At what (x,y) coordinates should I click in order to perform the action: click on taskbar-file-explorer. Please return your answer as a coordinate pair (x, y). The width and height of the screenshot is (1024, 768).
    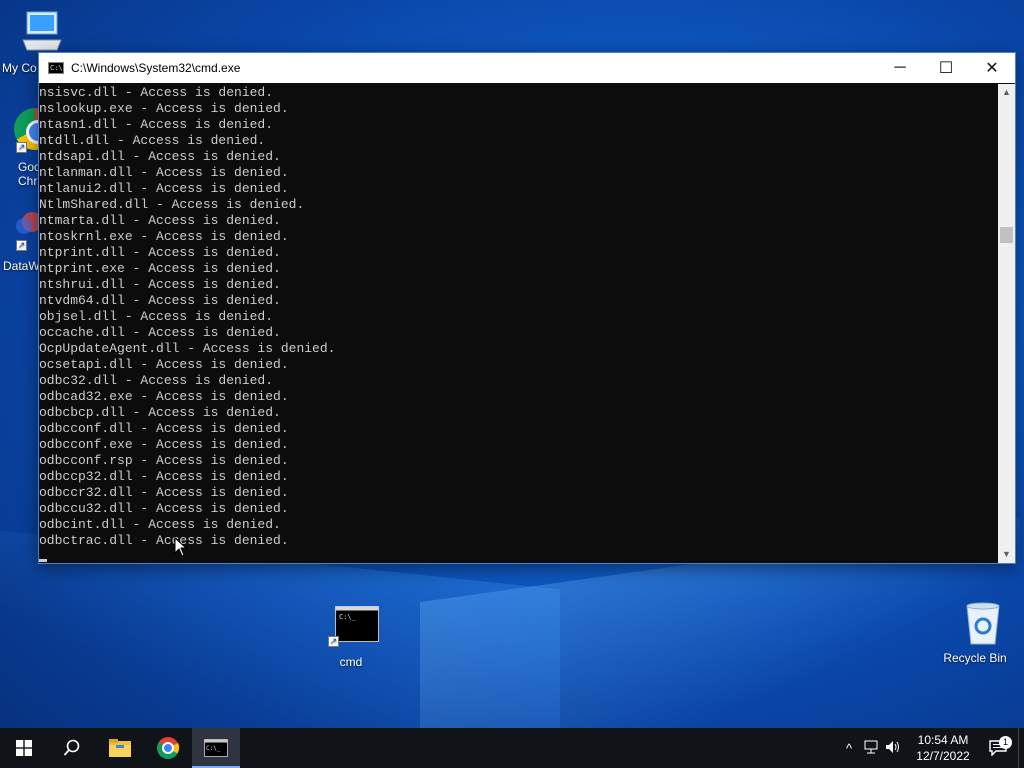
    Looking at the image, I should click on (120, 748).